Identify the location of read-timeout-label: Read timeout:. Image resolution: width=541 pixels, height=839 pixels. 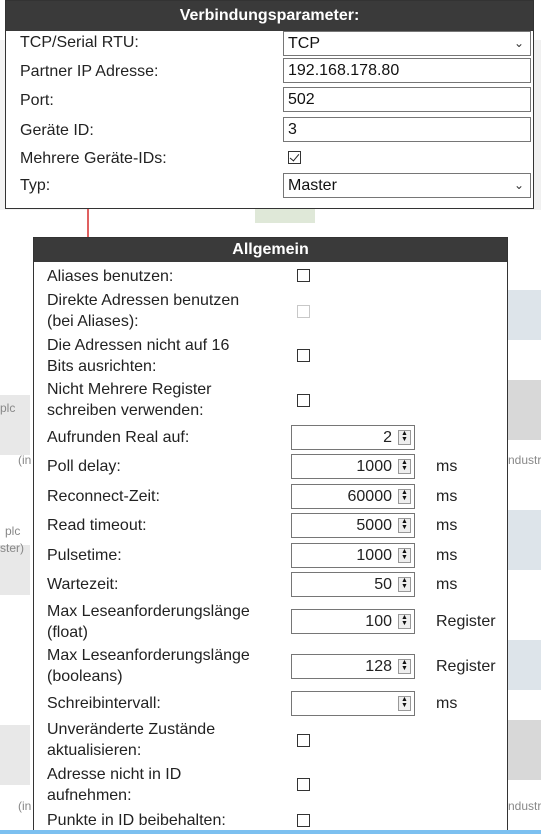
(97, 525).